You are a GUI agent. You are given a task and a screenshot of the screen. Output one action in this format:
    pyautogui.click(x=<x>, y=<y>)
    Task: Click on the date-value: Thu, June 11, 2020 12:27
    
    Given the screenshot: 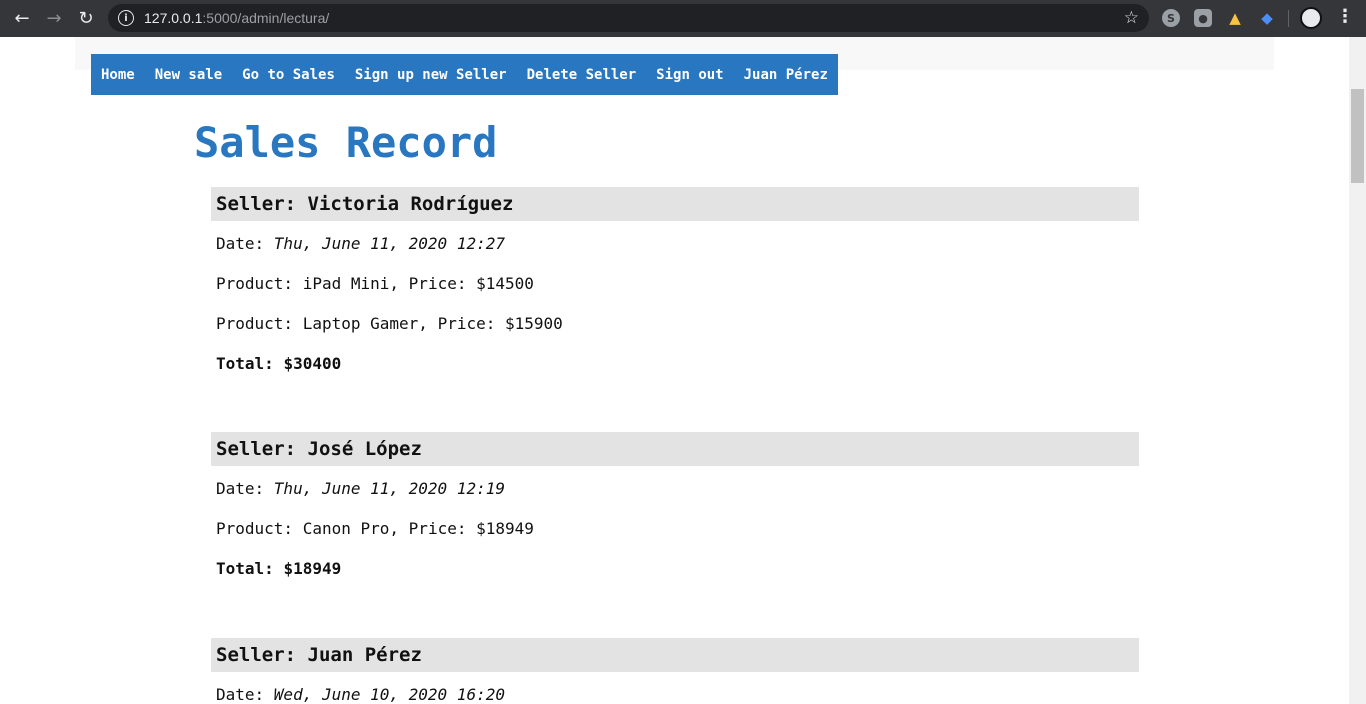 What is the action you would take?
    pyautogui.click(x=389, y=243)
    